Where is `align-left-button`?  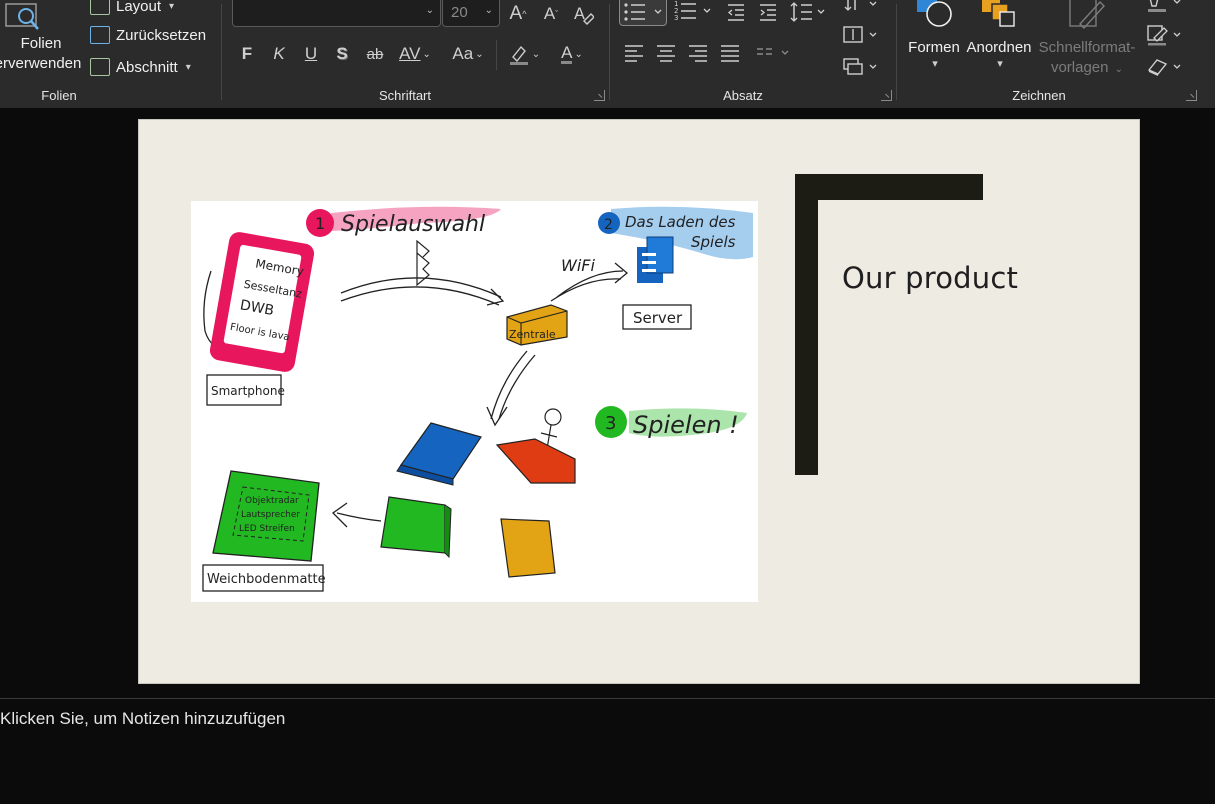
align-left-button is located at coordinates (634, 55).